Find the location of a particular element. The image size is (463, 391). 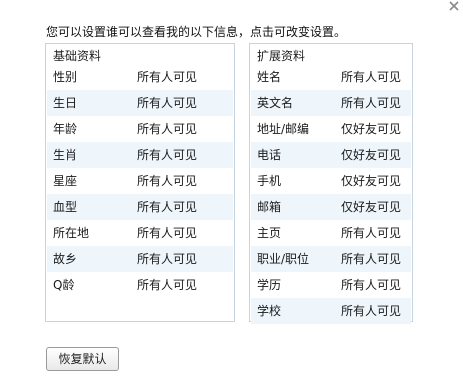

row-label: 年龄 is located at coordinates (65, 129).